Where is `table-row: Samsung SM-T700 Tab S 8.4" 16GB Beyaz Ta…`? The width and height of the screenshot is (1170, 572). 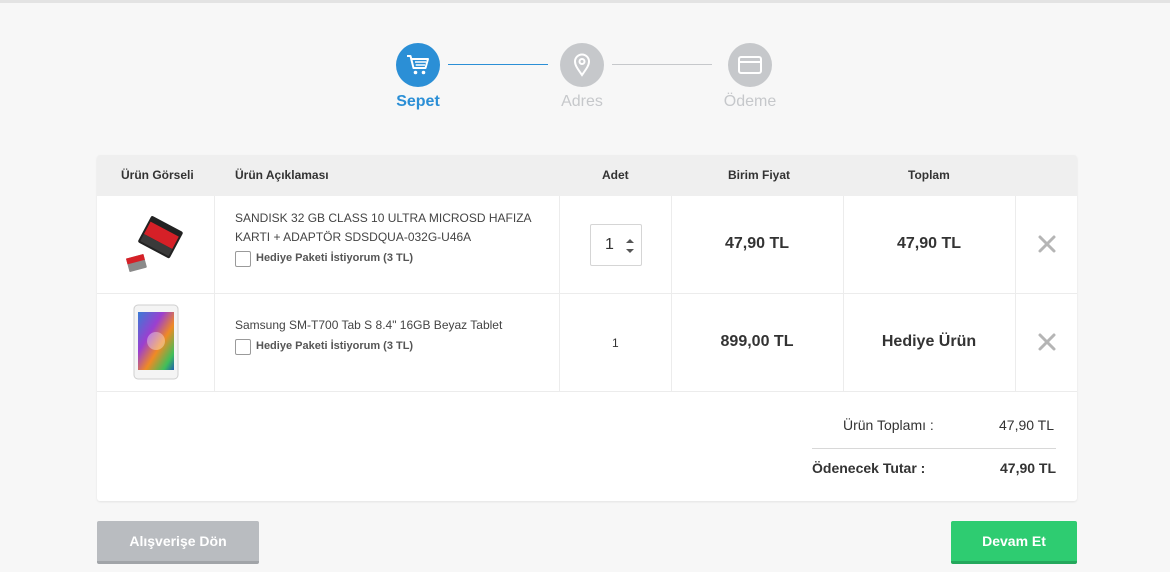
table-row: Samsung SM-T700 Tab S 8.4" 16GB Beyaz Ta… is located at coordinates (587, 343).